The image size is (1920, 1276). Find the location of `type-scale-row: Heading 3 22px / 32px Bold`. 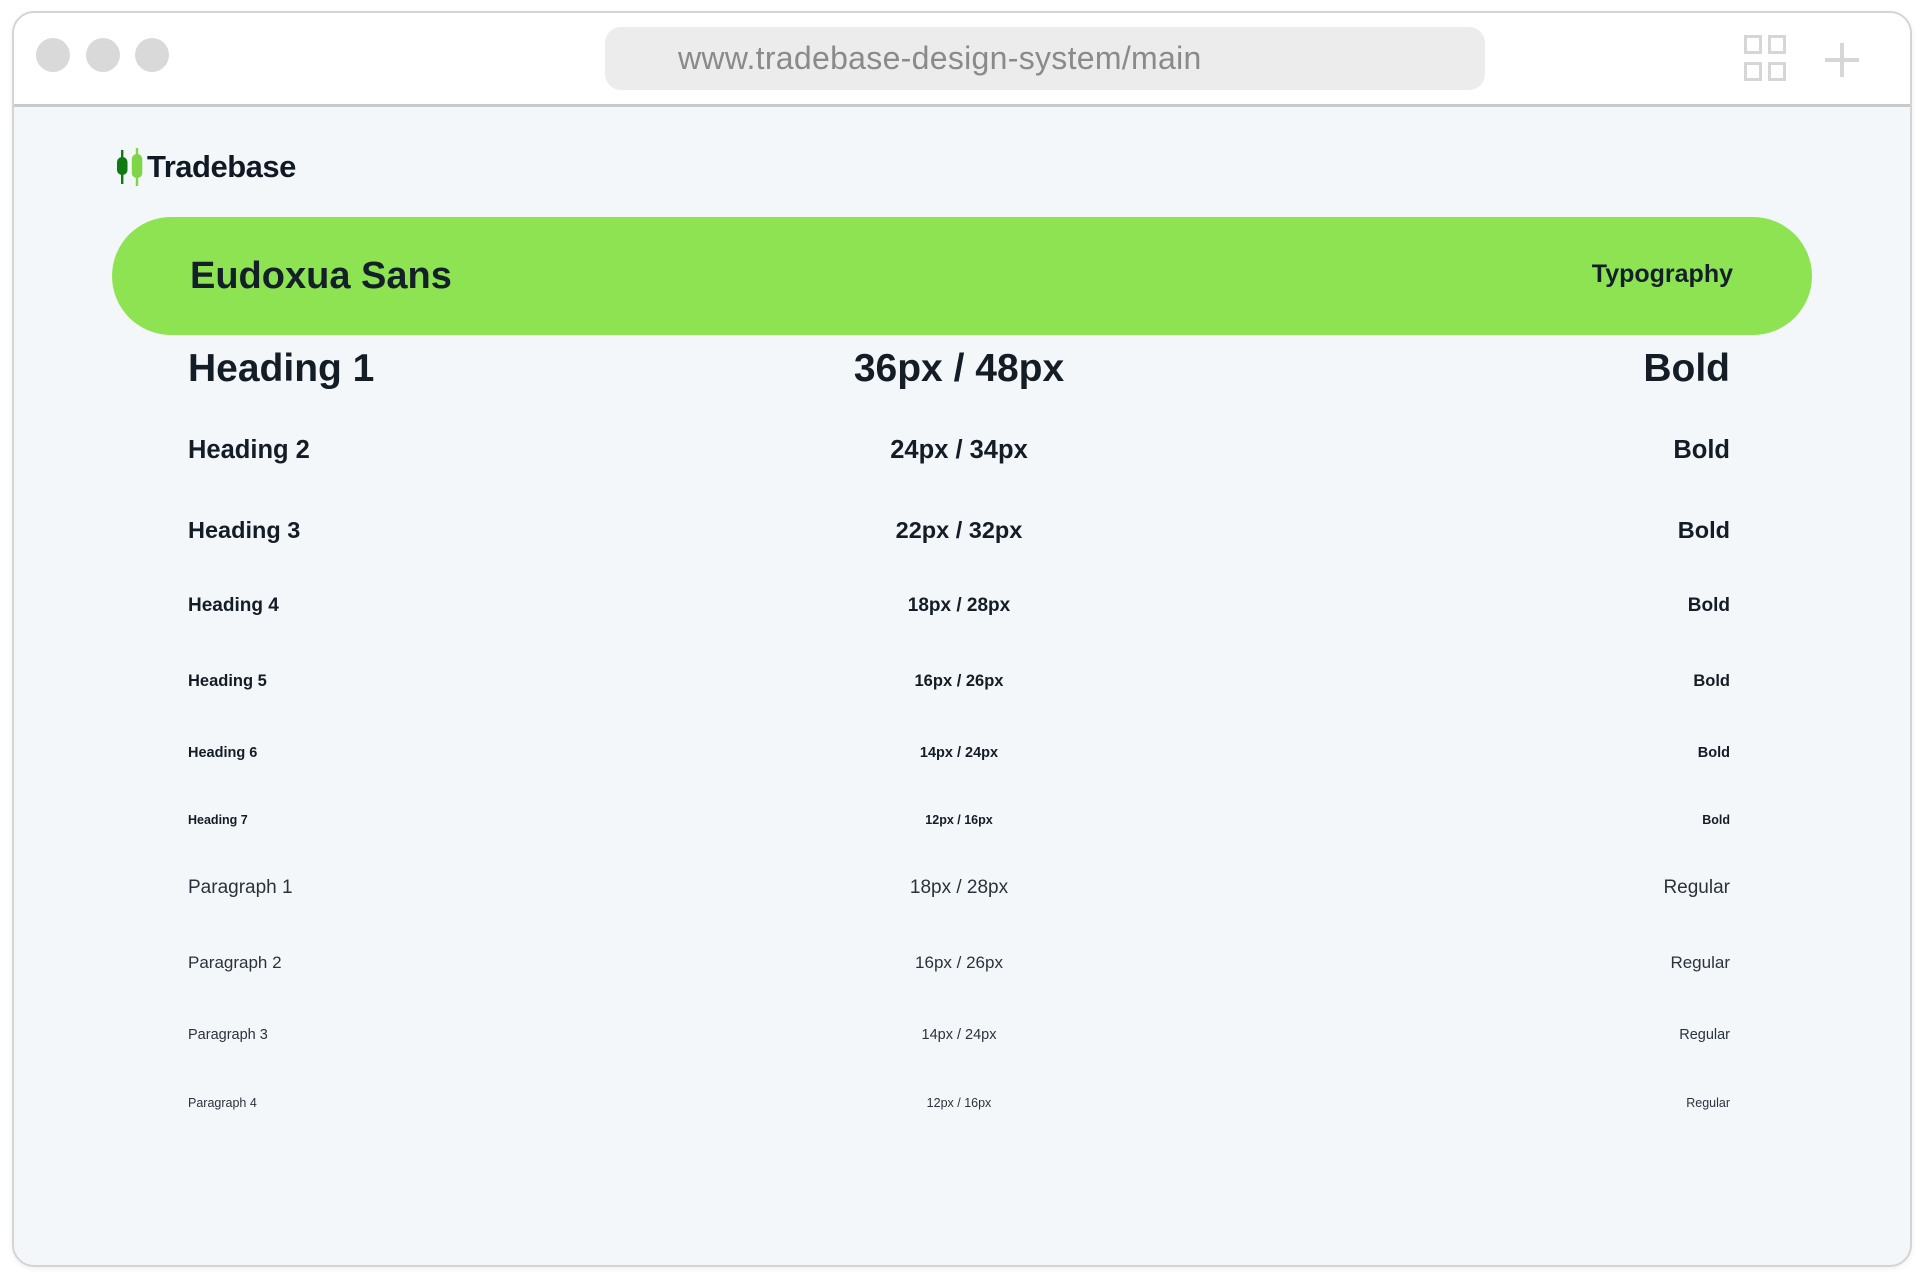

type-scale-row: Heading 3 22px / 32px Bold is located at coordinates (959, 530).